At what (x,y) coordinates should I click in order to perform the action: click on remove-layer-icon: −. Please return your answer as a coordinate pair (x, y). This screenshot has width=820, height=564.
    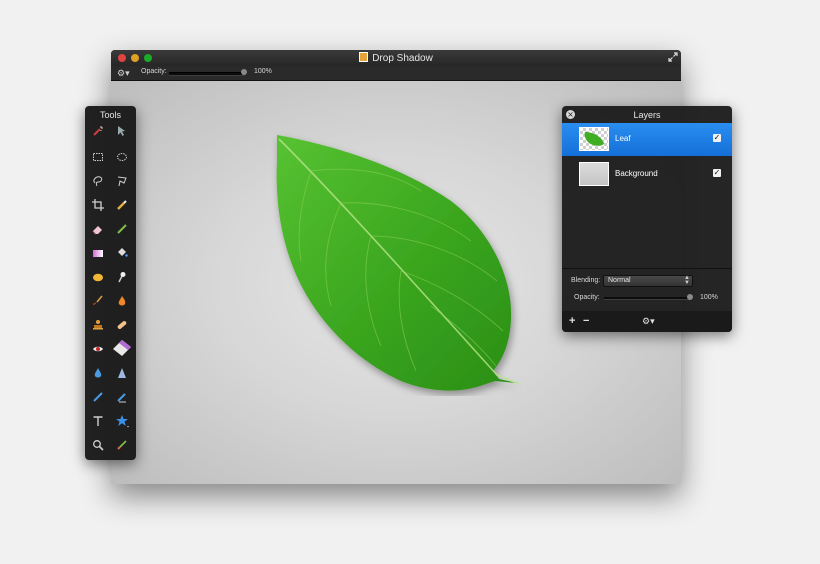
    Looking at the image, I should click on (586, 321).